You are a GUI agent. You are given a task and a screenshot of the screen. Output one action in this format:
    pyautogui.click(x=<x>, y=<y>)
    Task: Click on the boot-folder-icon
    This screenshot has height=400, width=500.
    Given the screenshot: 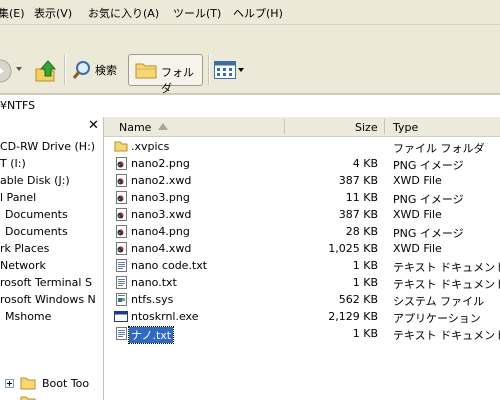 What is the action you would take?
    pyautogui.click(x=28, y=383)
    